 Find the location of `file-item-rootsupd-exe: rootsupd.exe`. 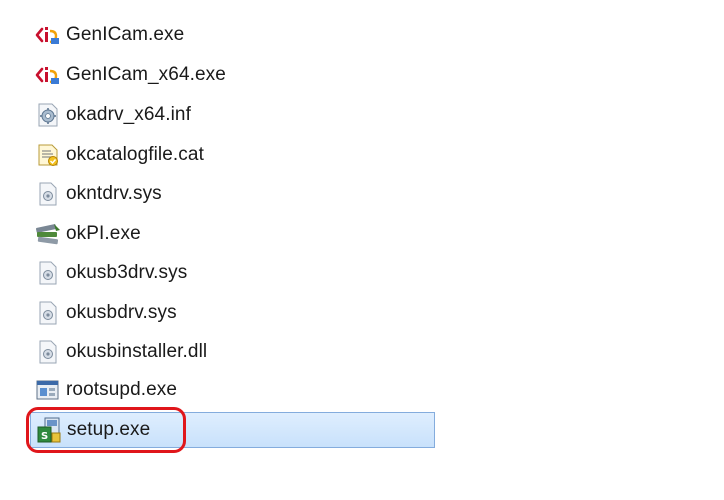

file-item-rootsupd-exe: rootsupd.exe is located at coordinates (190, 390).